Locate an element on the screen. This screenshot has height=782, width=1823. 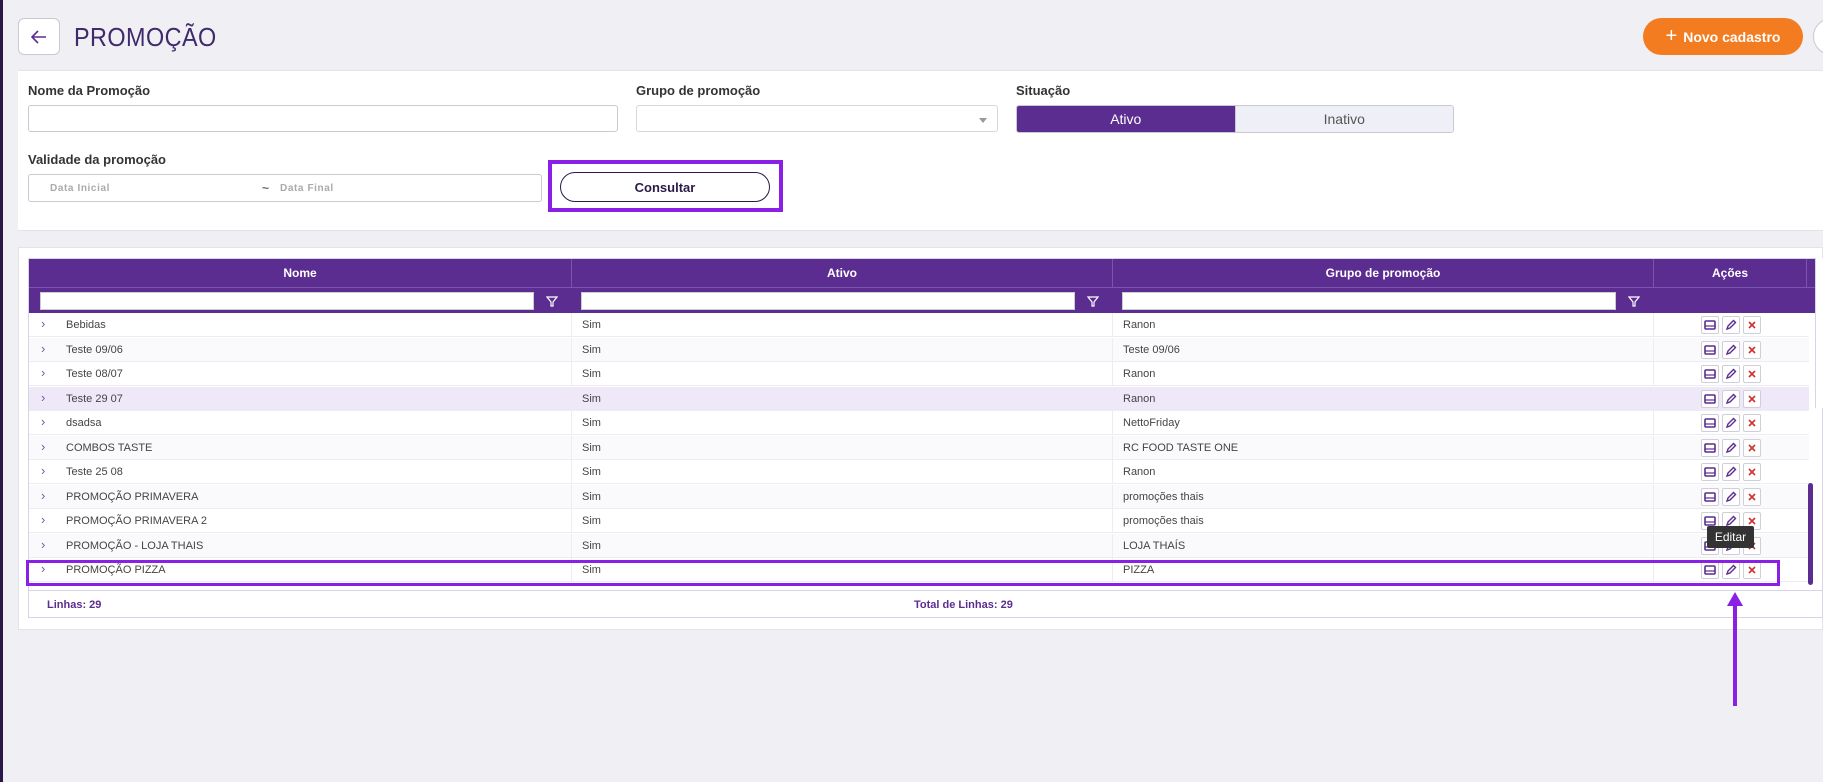
data-final-placeholder: Data Final is located at coordinates (307, 188).